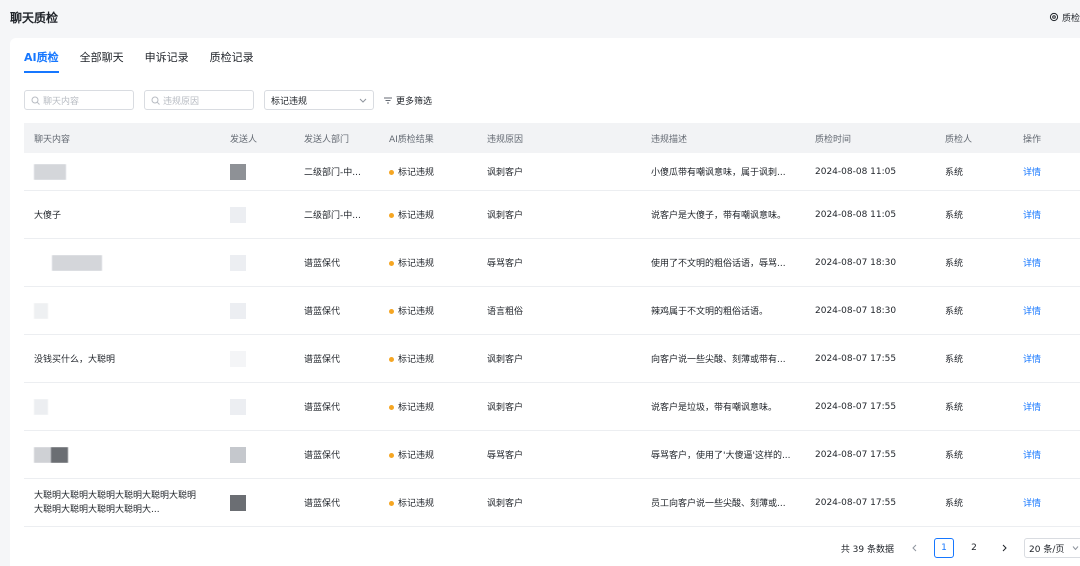  Describe the element at coordinates (669, 139) in the screenshot. I see `col-violation-desc: 违规描述` at that location.